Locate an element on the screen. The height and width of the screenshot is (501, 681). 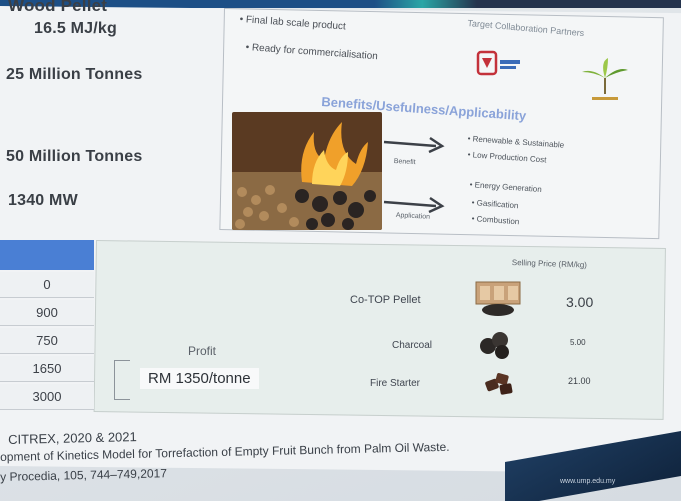
co-top-pellet-image is located at coordinates (498, 298).